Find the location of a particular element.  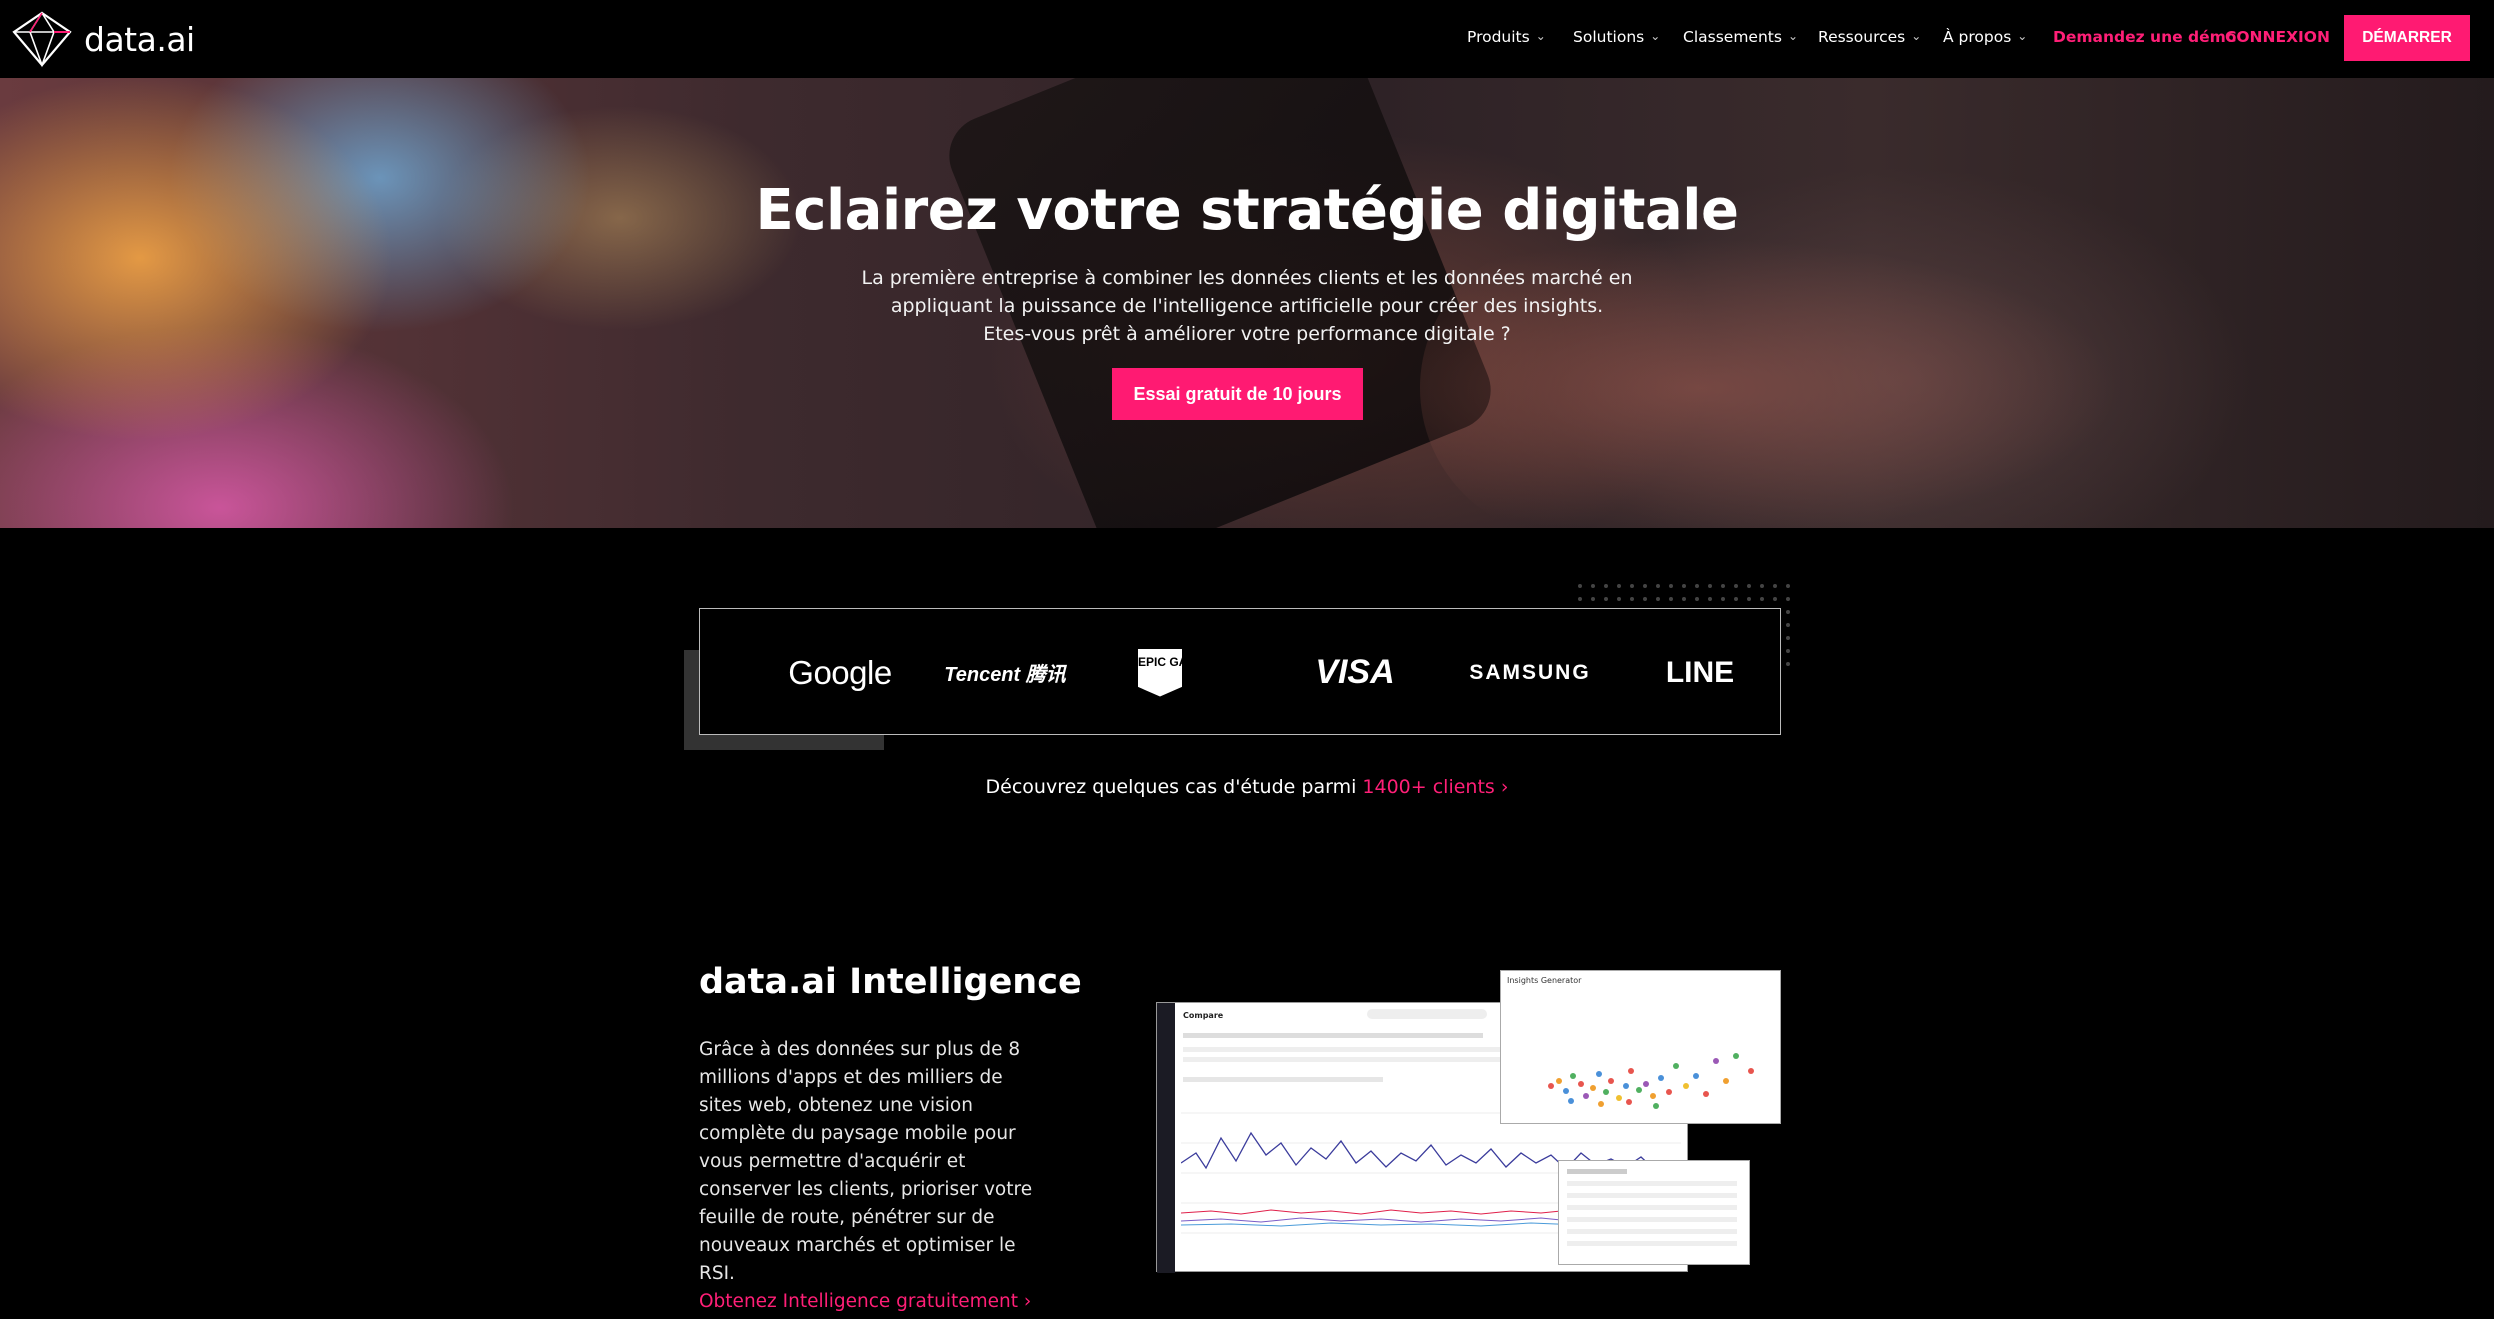

dashboard-search-bar is located at coordinates (1427, 1014).